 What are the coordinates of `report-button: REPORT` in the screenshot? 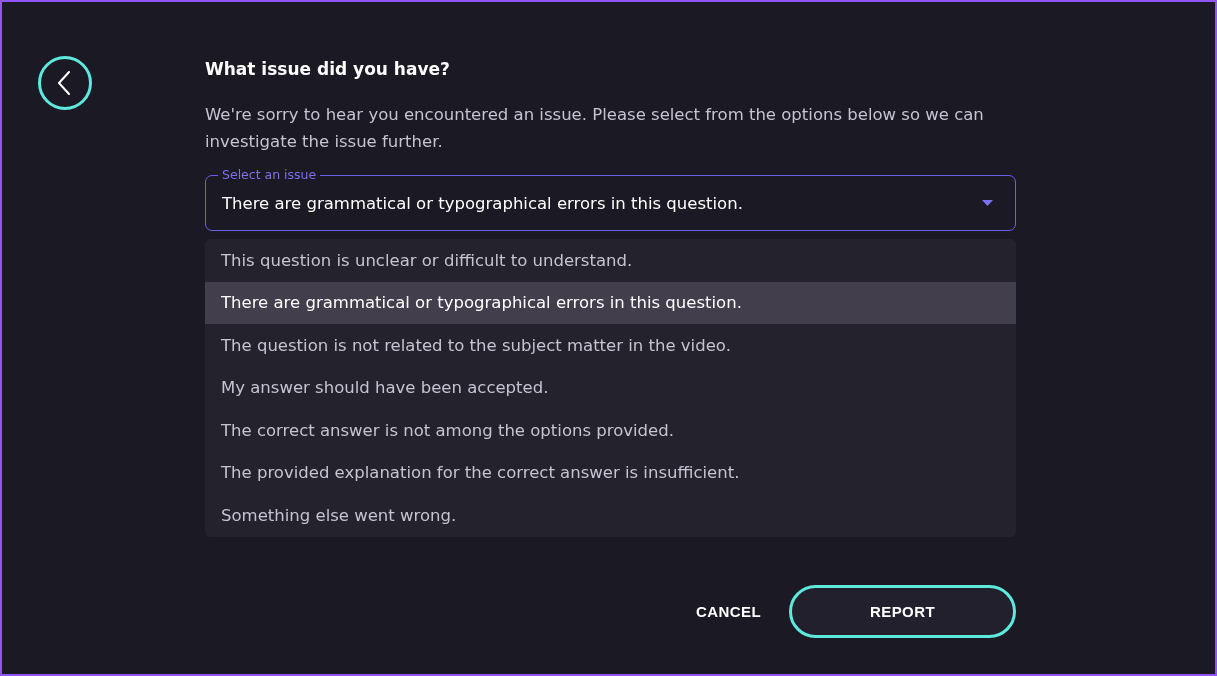 It's located at (902, 611).